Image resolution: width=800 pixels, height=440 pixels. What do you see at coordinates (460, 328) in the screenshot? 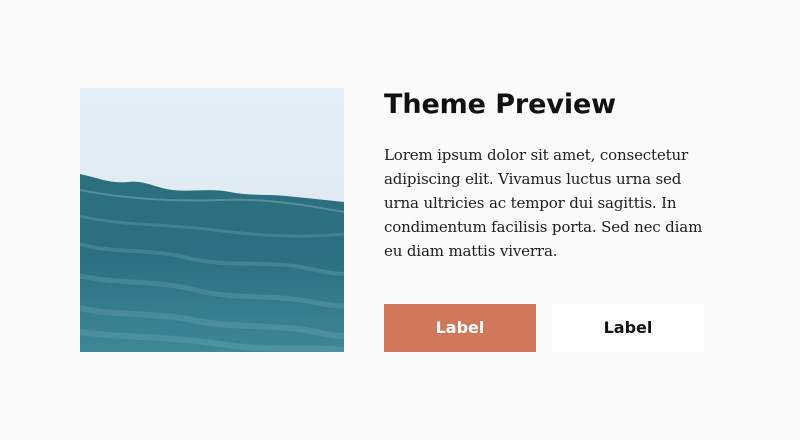
I see `primary-label-button: Label` at bounding box center [460, 328].